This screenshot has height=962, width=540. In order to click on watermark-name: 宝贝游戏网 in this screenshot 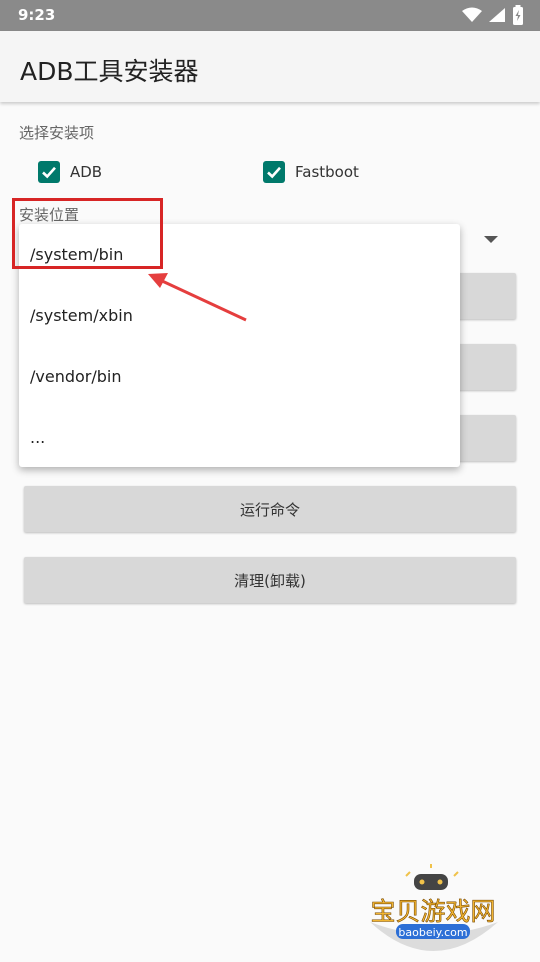, I will do `click(432, 911)`.